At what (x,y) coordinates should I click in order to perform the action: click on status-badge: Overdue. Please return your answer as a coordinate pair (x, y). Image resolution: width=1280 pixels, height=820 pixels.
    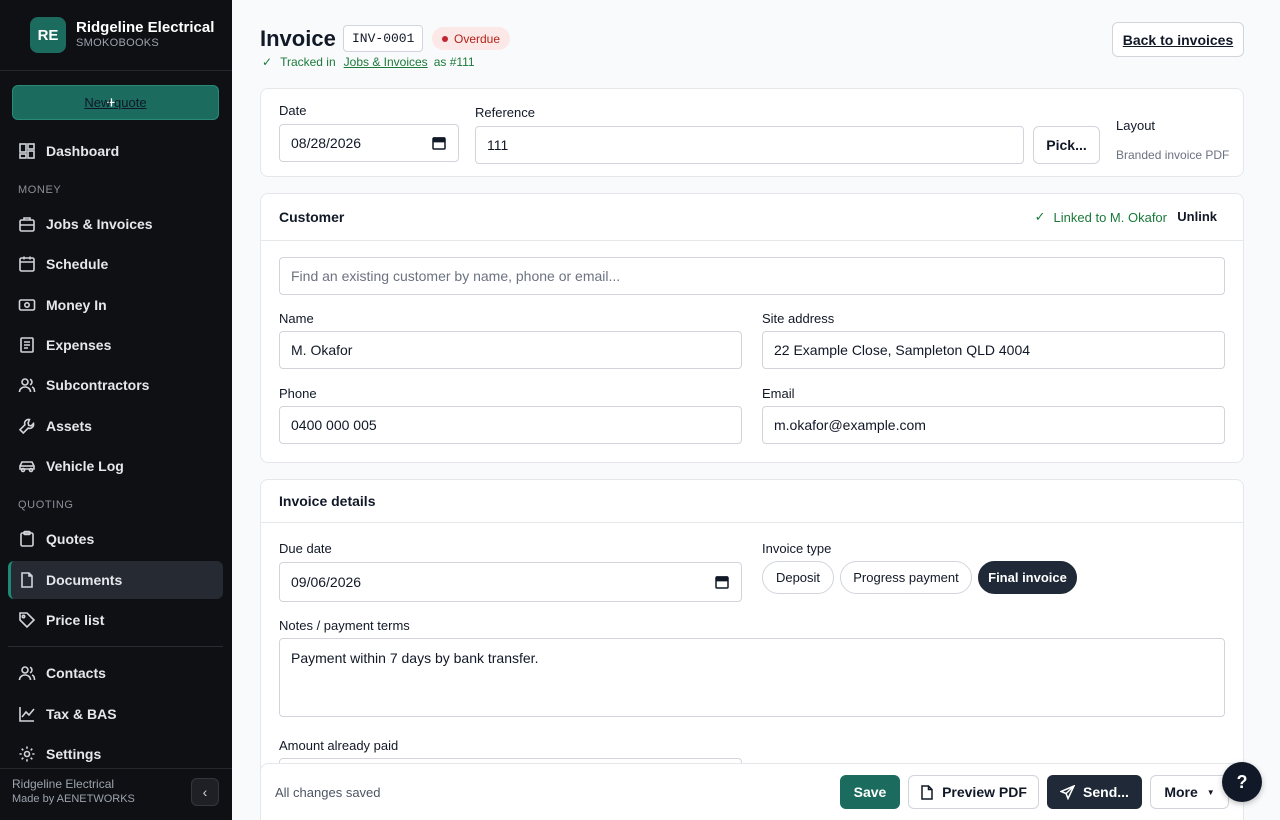
    Looking at the image, I should click on (471, 38).